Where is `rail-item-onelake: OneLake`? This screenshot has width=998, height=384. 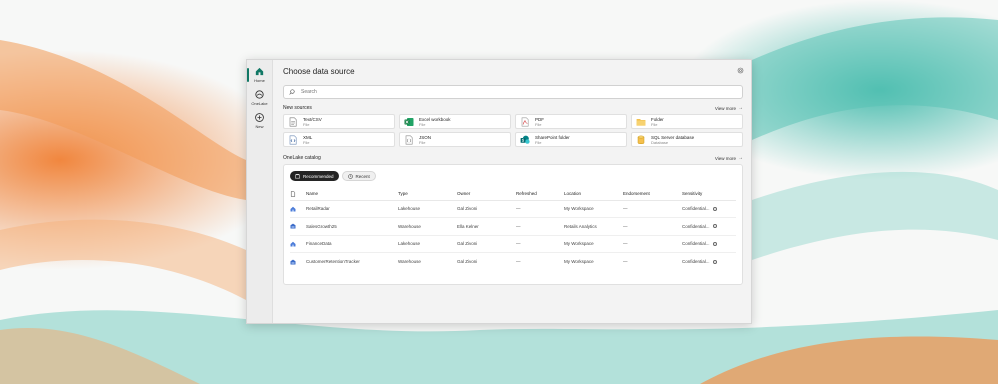 rail-item-onelake: OneLake is located at coordinates (260, 97).